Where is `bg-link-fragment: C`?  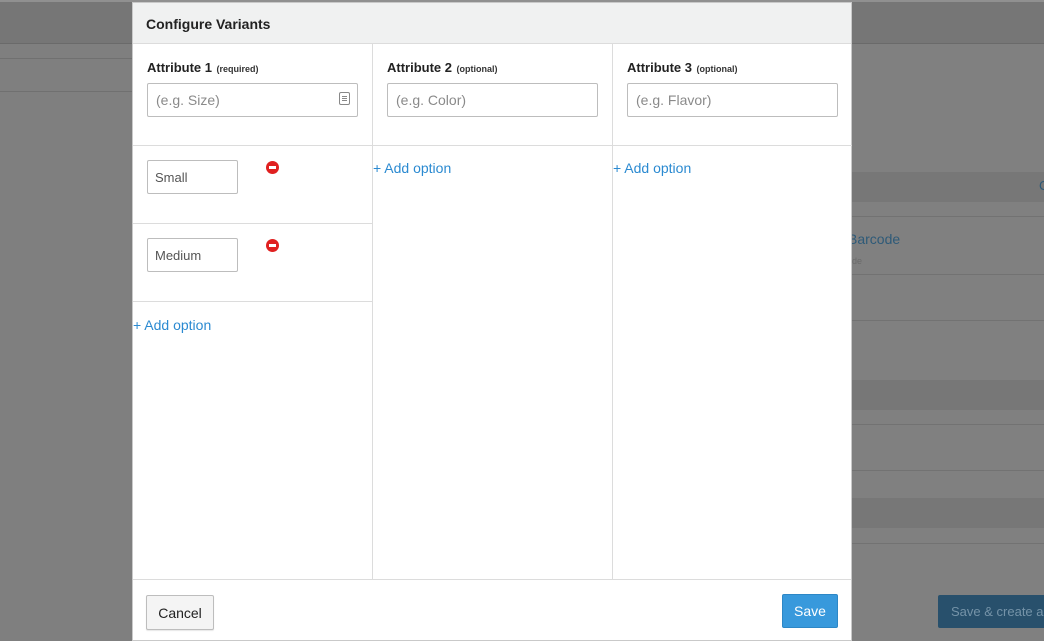
bg-link-fragment: C is located at coordinates (1041, 185).